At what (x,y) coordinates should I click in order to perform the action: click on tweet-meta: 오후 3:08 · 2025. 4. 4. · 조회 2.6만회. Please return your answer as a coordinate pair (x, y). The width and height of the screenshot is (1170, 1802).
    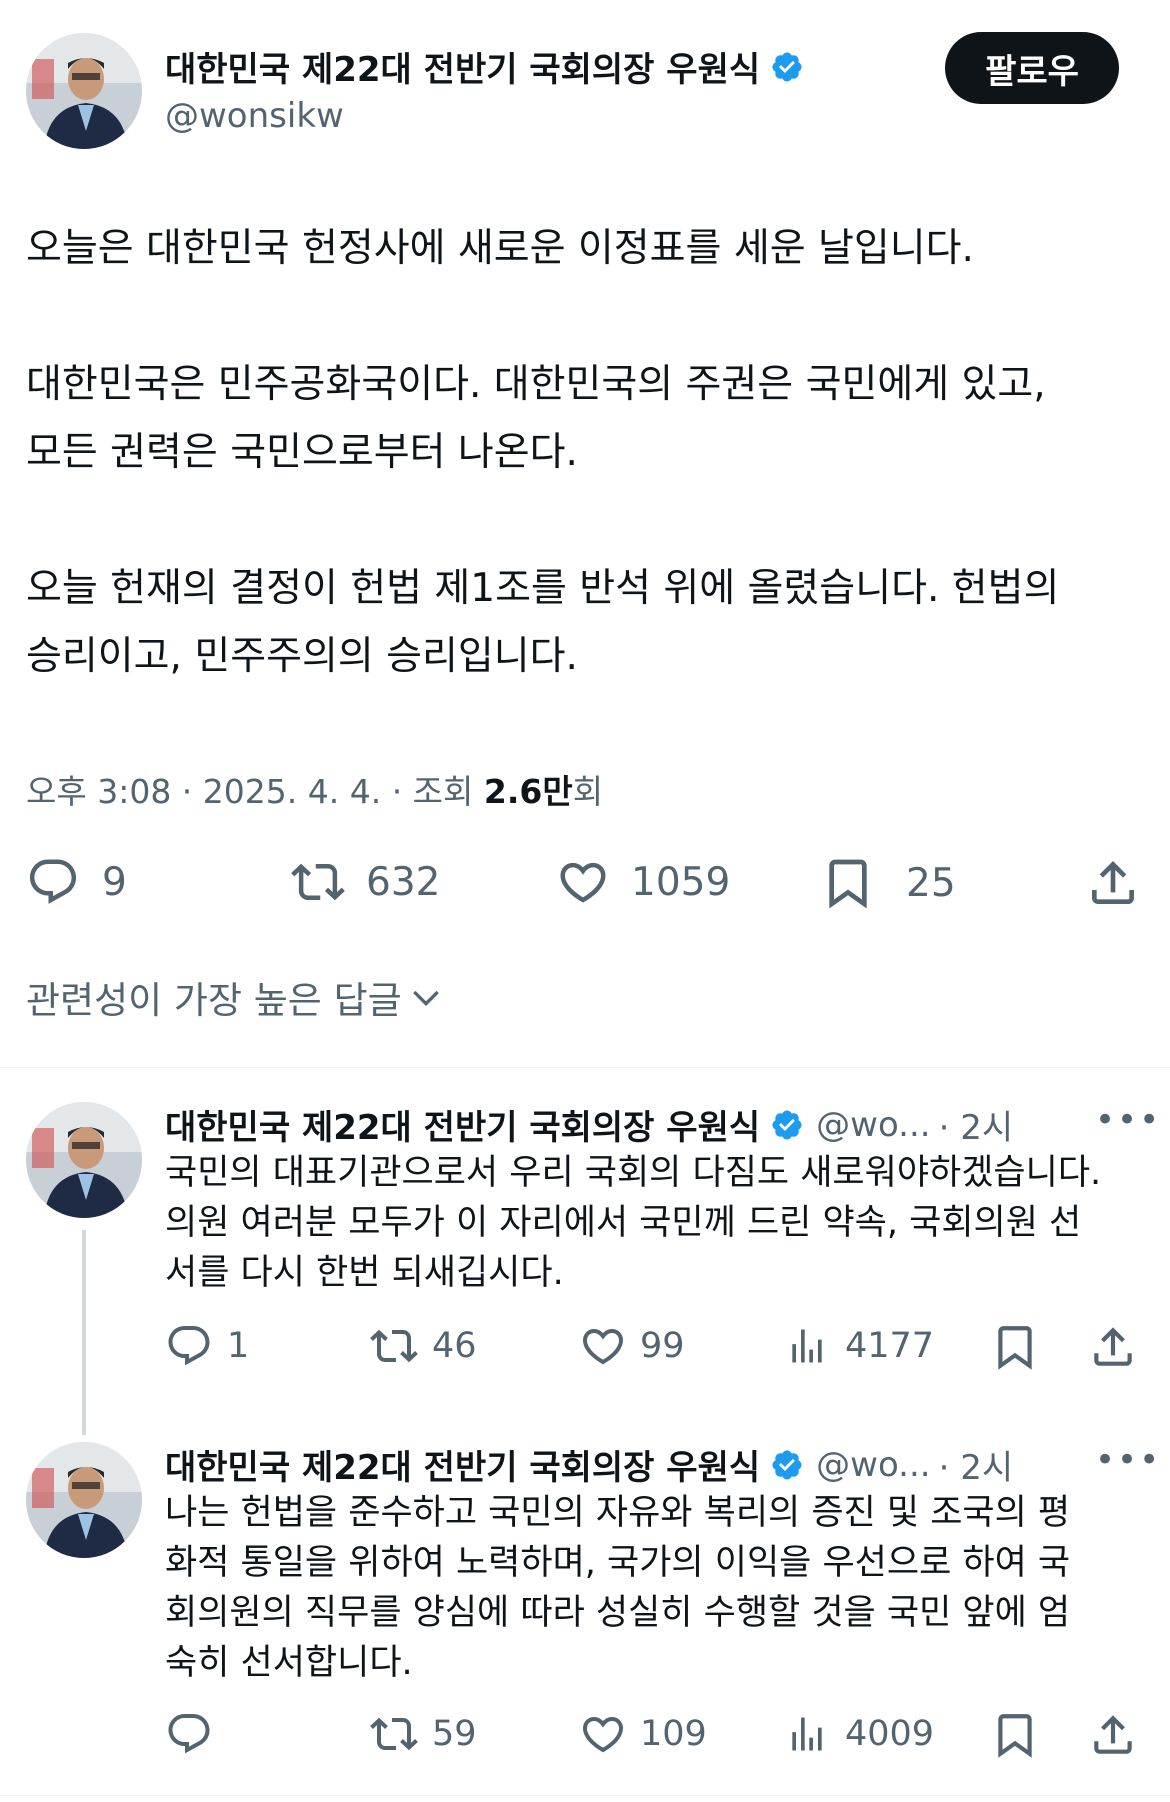
    Looking at the image, I should click on (314, 789).